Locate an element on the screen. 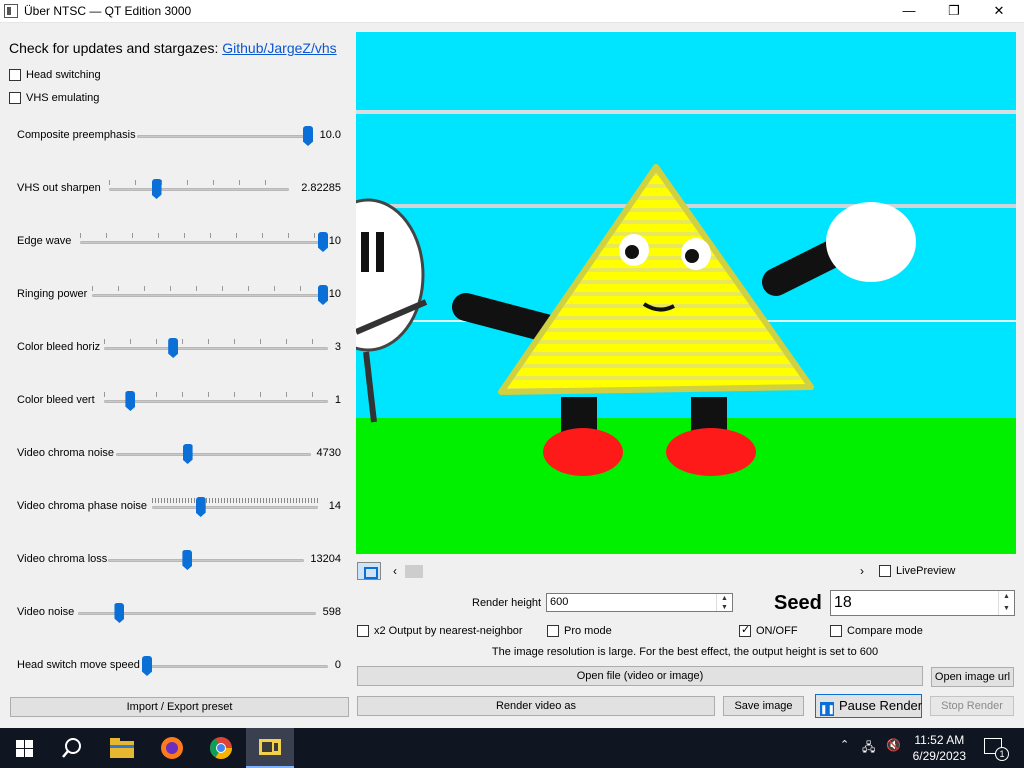 The width and height of the screenshot is (1024, 768). slider-row: Video chroma loss 13204 is located at coordinates (175, 560).